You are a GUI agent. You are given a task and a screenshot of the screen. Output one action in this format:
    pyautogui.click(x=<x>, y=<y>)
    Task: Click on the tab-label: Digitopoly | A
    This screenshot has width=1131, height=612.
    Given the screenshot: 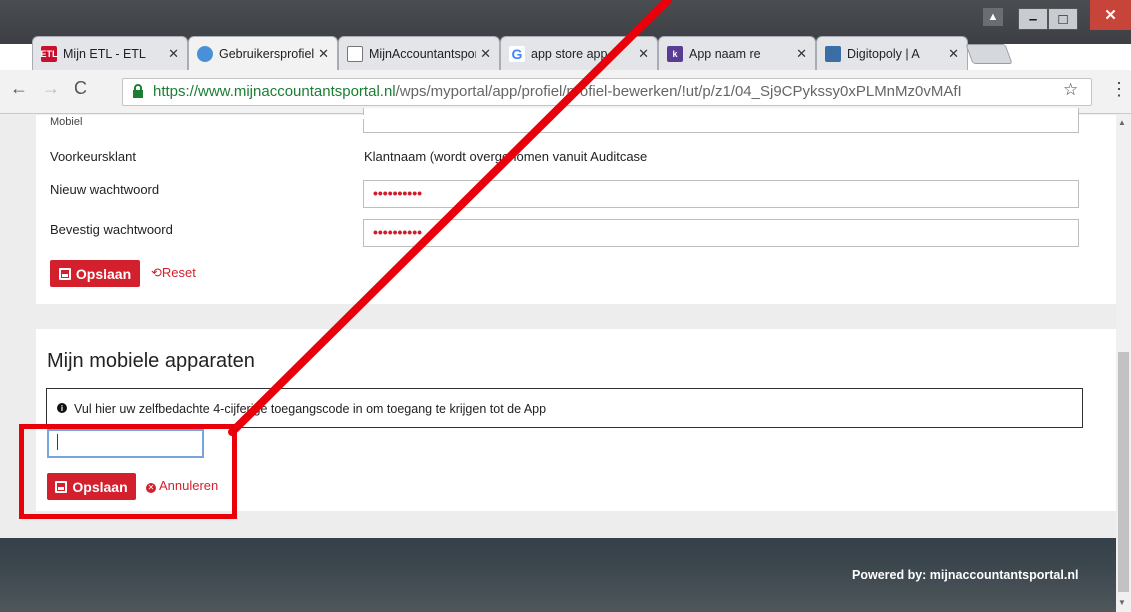 What is the action you would take?
    pyautogui.click(x=883, y=53)
    